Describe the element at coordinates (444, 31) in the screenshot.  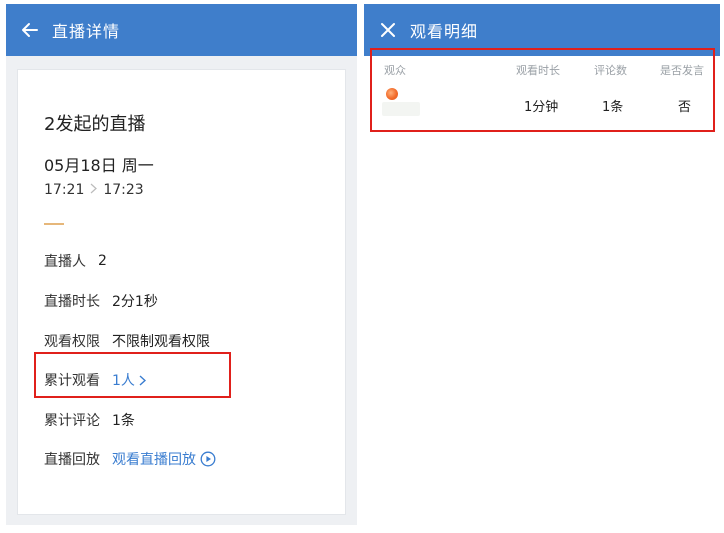
I see `page-title: 观看明细` at that location.